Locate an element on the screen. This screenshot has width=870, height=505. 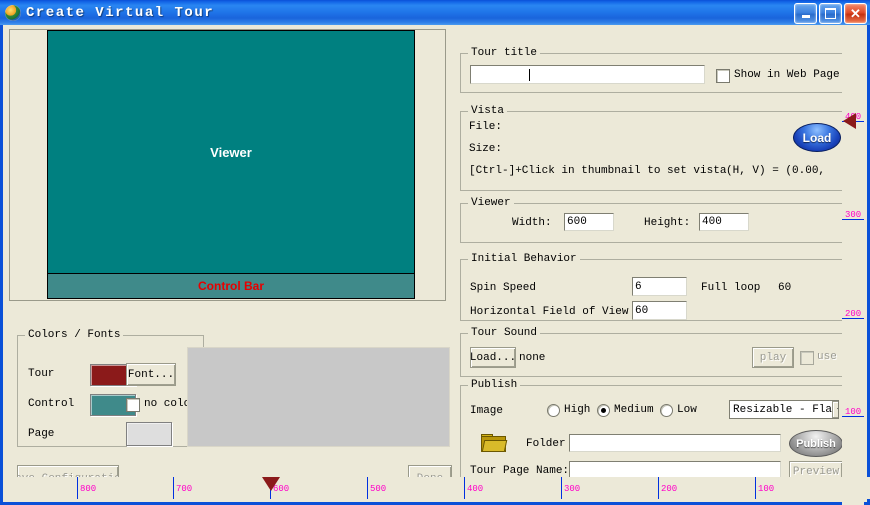
vista-hv-readout: (H, V) = (0.00, is located at coordinates (776, 171).